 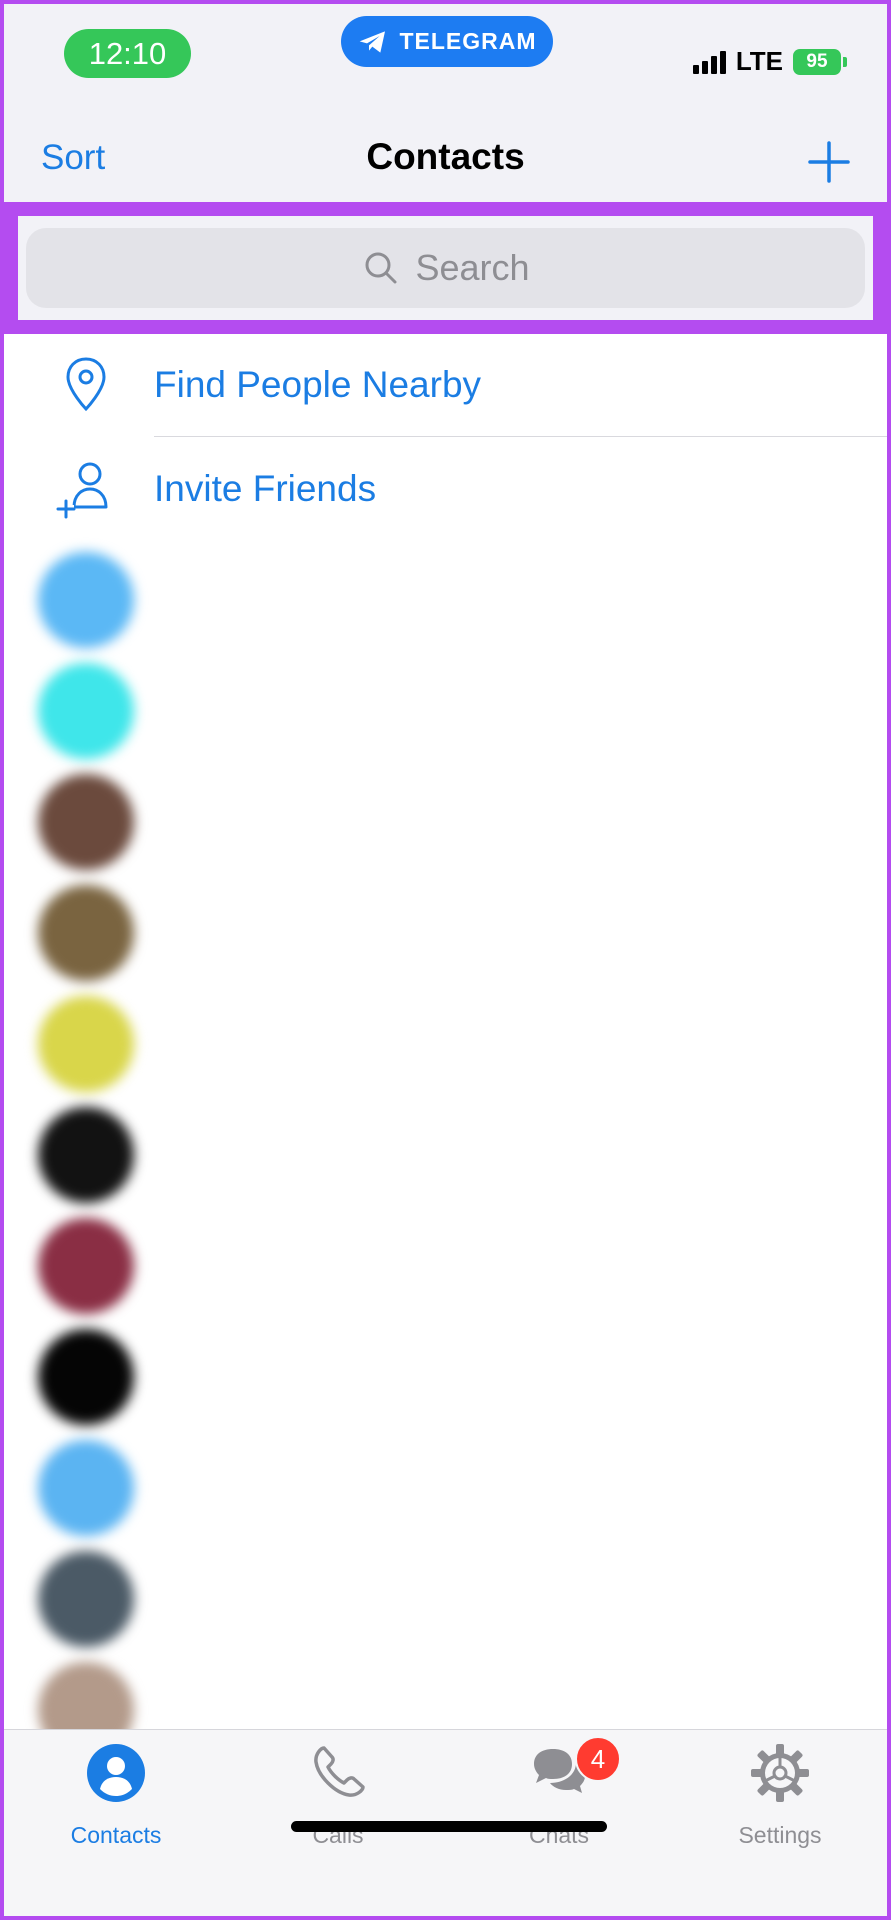 What do you see at coordinates (318, 384) in the screenshot?
I see `find-people-nearby-label: Find People Nearby` at bounding box center [318, 384].